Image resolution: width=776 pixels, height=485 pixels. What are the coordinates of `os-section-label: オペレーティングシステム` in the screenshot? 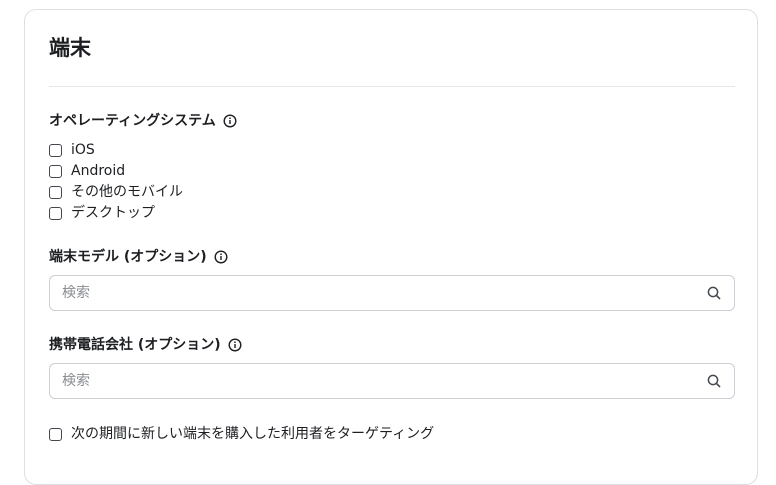 It's located at (143, 121).